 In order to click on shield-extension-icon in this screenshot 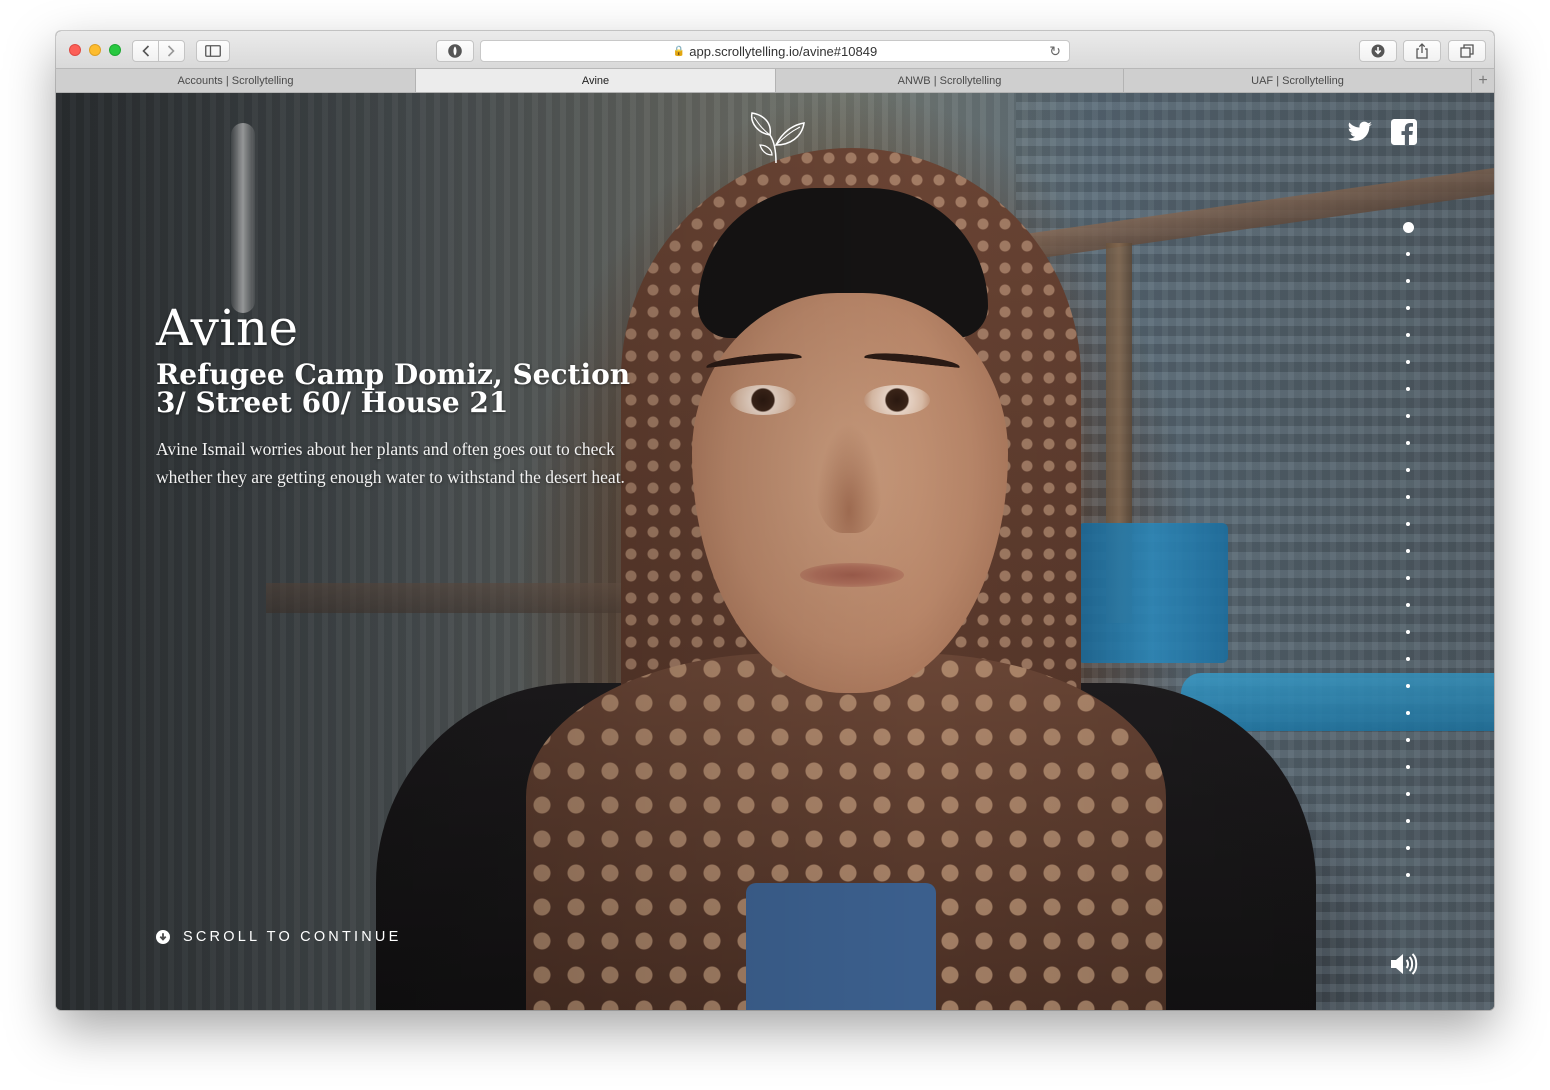, I will do `click(455, 51)`.